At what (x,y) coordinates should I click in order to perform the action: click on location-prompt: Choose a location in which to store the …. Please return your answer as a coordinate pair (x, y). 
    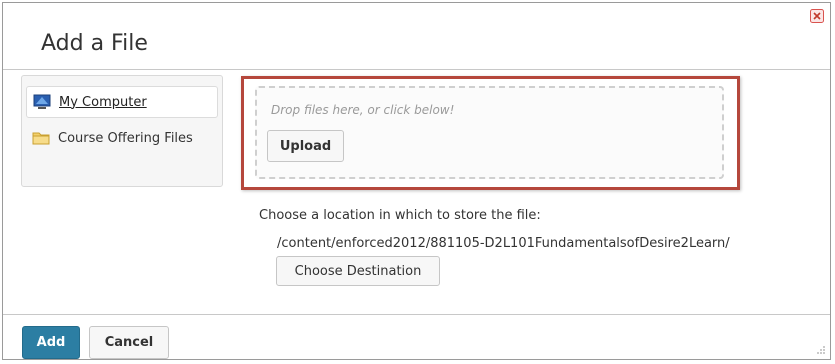
    Looking at the image, I should click on (400, 215).